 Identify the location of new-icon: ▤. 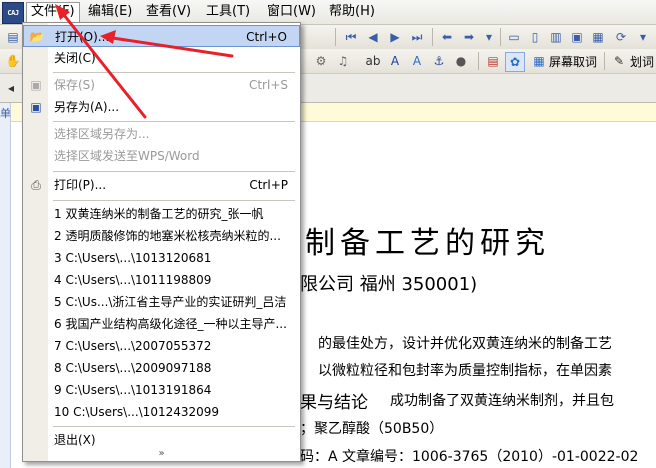
(13, 37).